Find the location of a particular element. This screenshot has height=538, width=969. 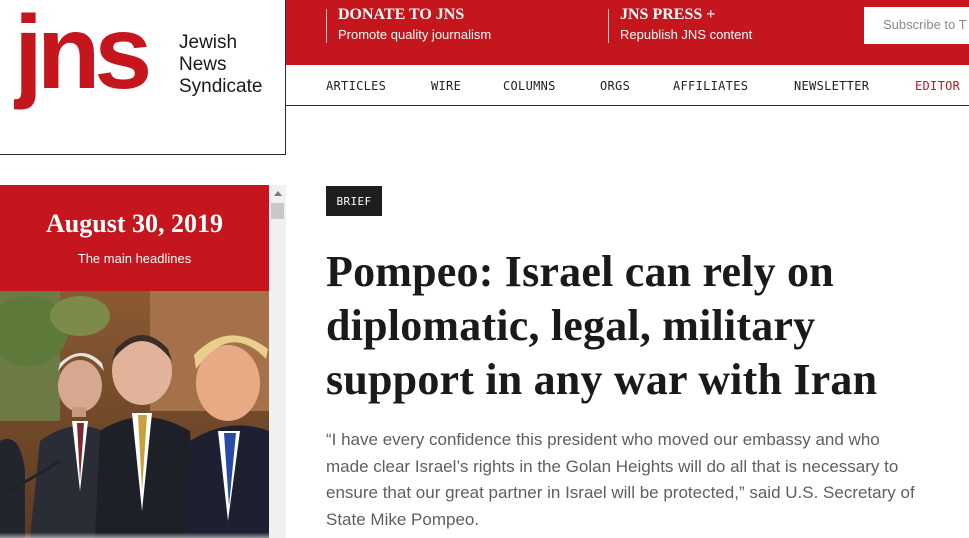

nav-item-orgs: ORGS is located at coordinates (615, 86).